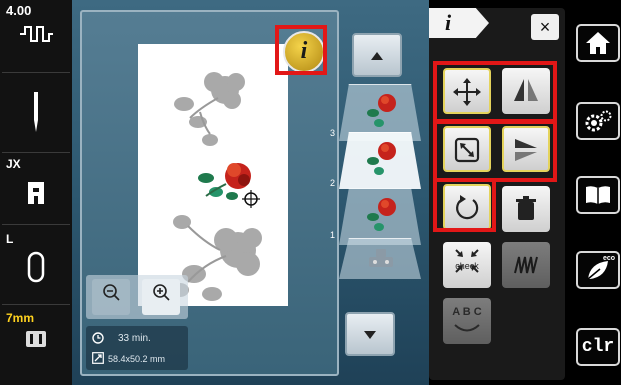  I want to click on scroll-down-button, so click(370, 334).